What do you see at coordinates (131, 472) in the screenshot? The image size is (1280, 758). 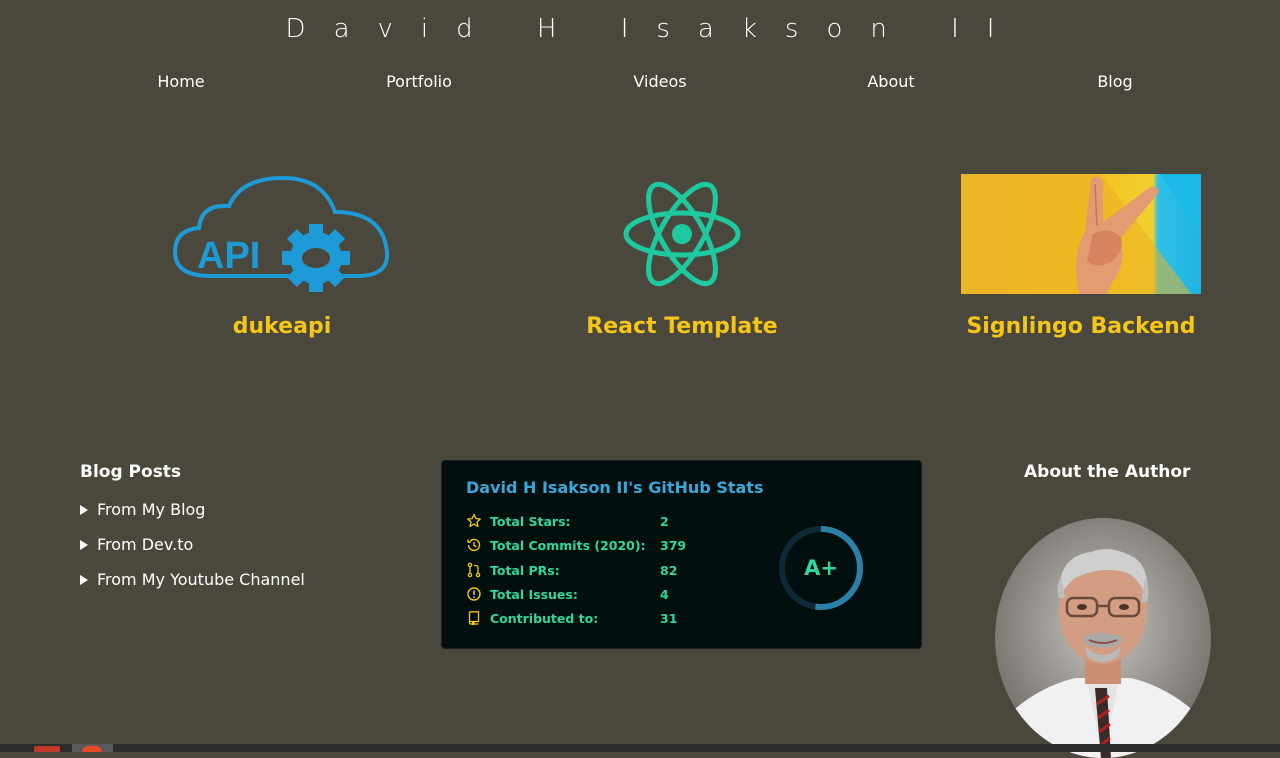 I see `blog-posts-heading: Blog Posts` at bounding box center [131, 472].